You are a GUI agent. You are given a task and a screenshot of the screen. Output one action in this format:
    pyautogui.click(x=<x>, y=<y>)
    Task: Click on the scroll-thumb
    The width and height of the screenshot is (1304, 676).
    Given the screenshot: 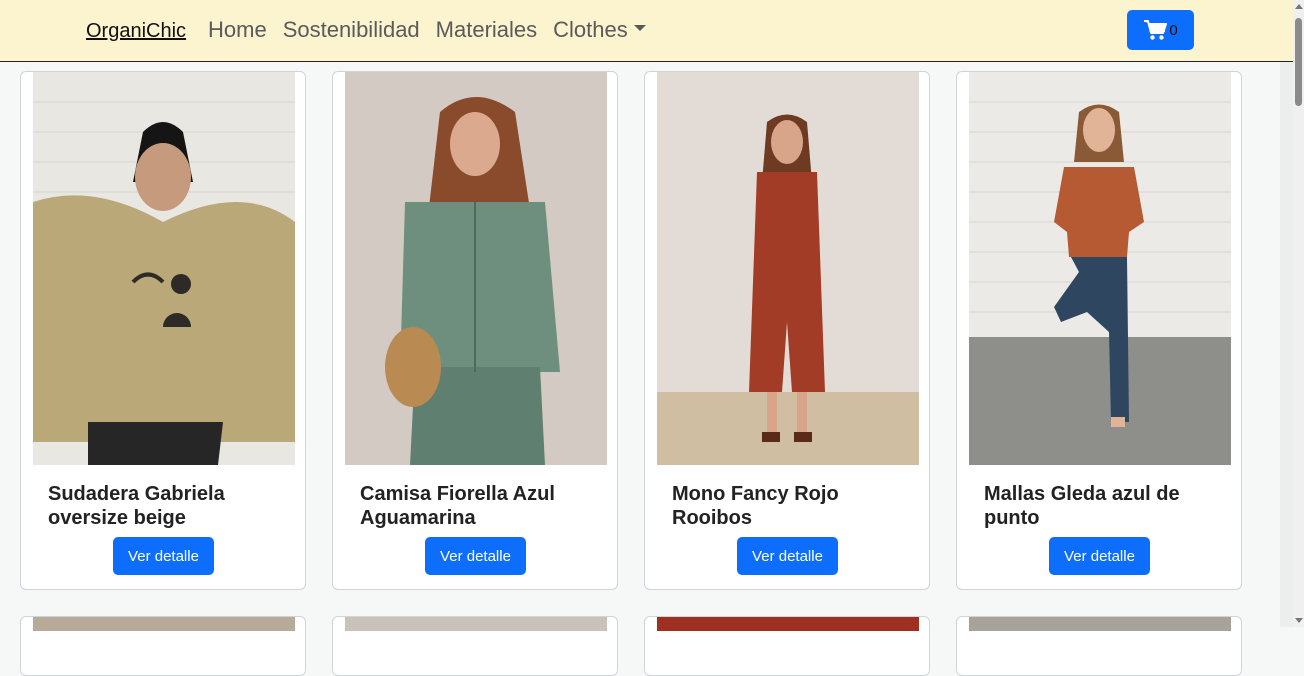 What is the action you would take?
    pyautogui.click(x=1298, y=62)
    